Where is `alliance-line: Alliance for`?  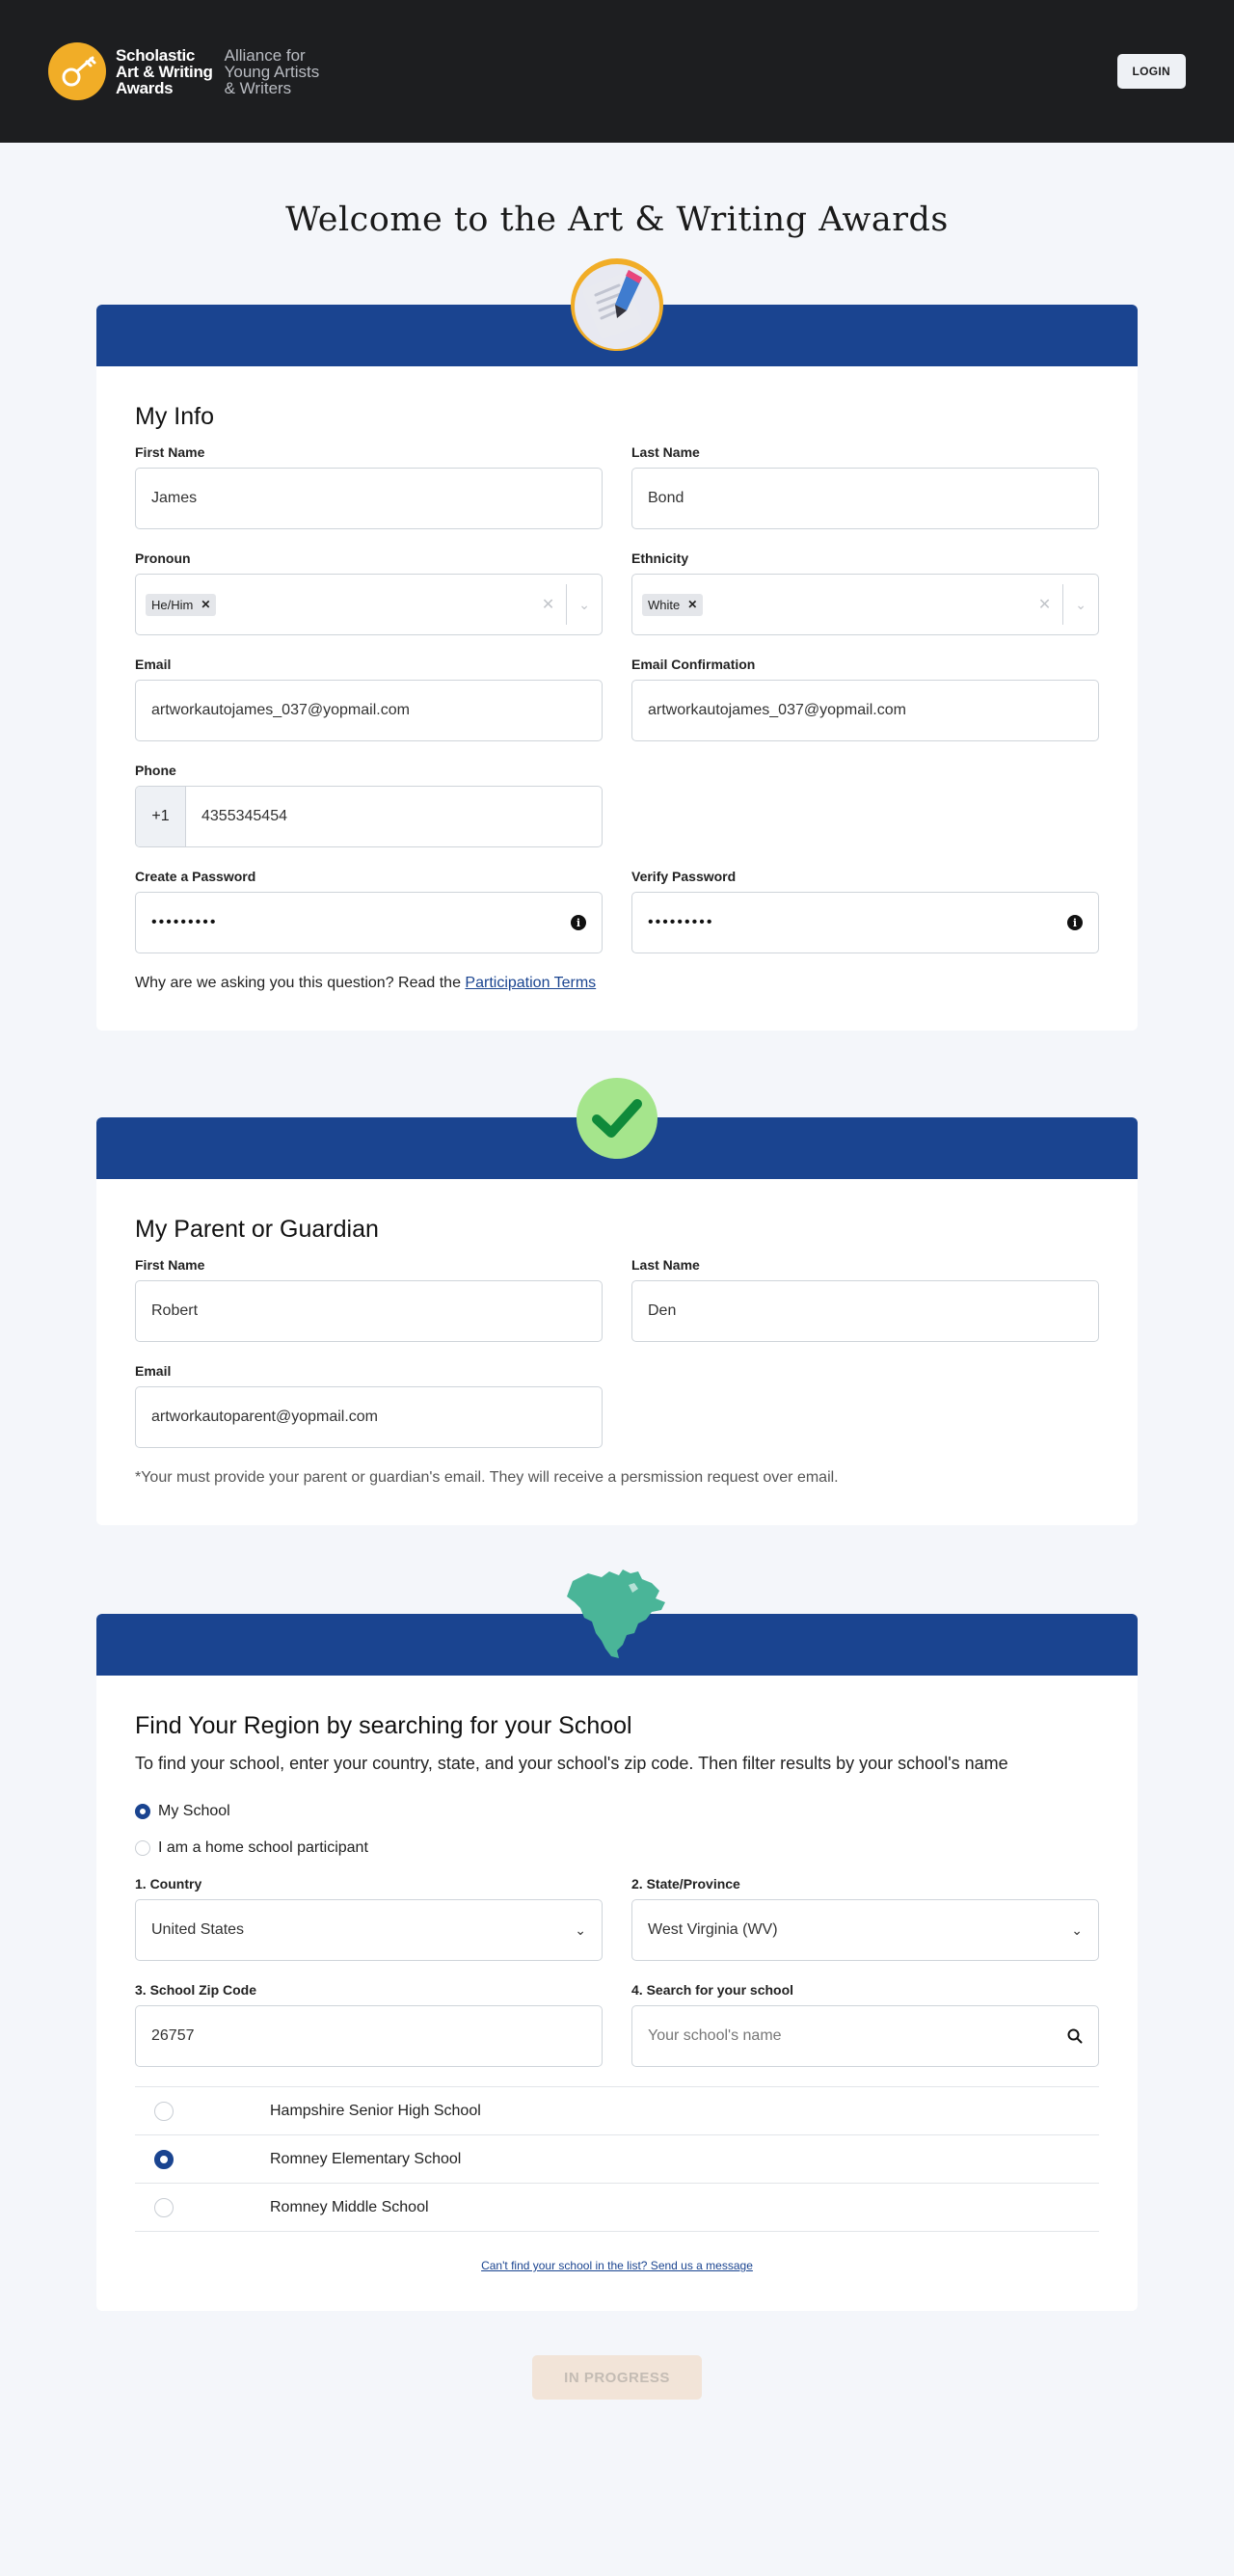
alliance-line: Alliance for is located at coordinates (265, 55).